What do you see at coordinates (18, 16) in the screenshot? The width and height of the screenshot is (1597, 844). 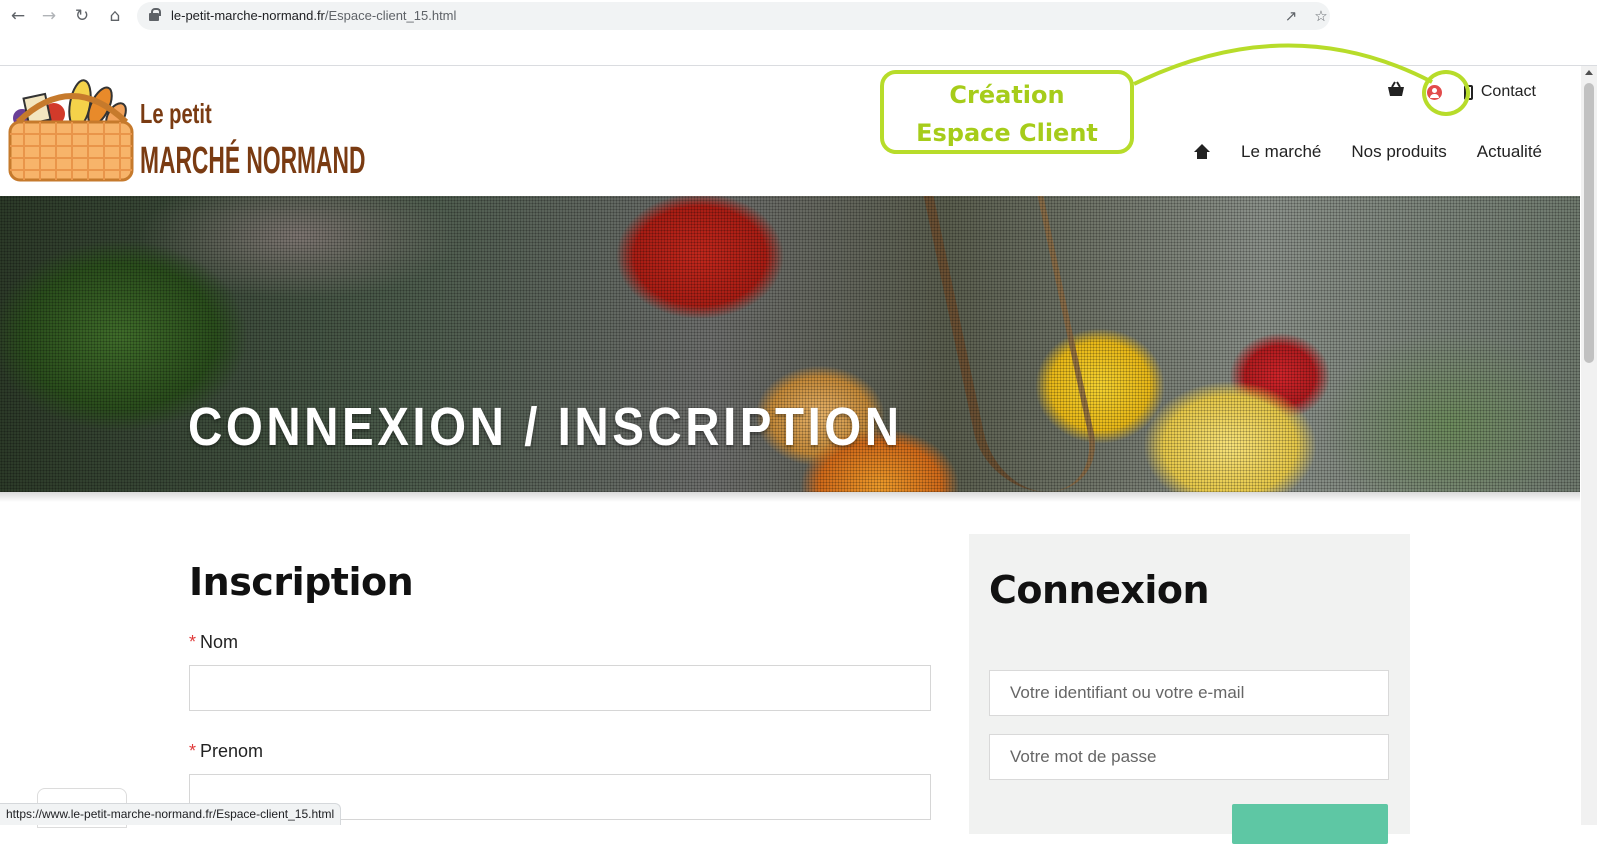 I see `back-icon: ←` at bounding box center [18, 16].